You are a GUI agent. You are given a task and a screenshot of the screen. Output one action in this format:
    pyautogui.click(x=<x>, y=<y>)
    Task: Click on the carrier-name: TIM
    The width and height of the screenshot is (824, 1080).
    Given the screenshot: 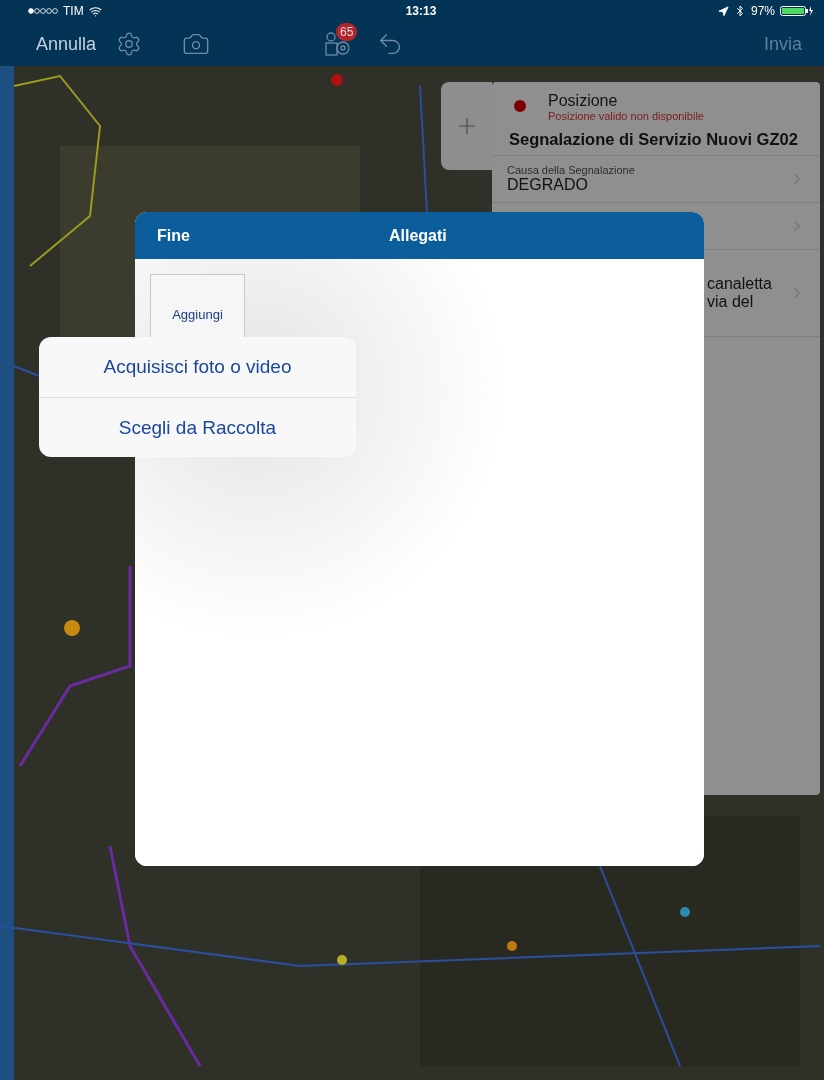 What is the action you would take?
    pyautogui.click(x=73, y=11)
    